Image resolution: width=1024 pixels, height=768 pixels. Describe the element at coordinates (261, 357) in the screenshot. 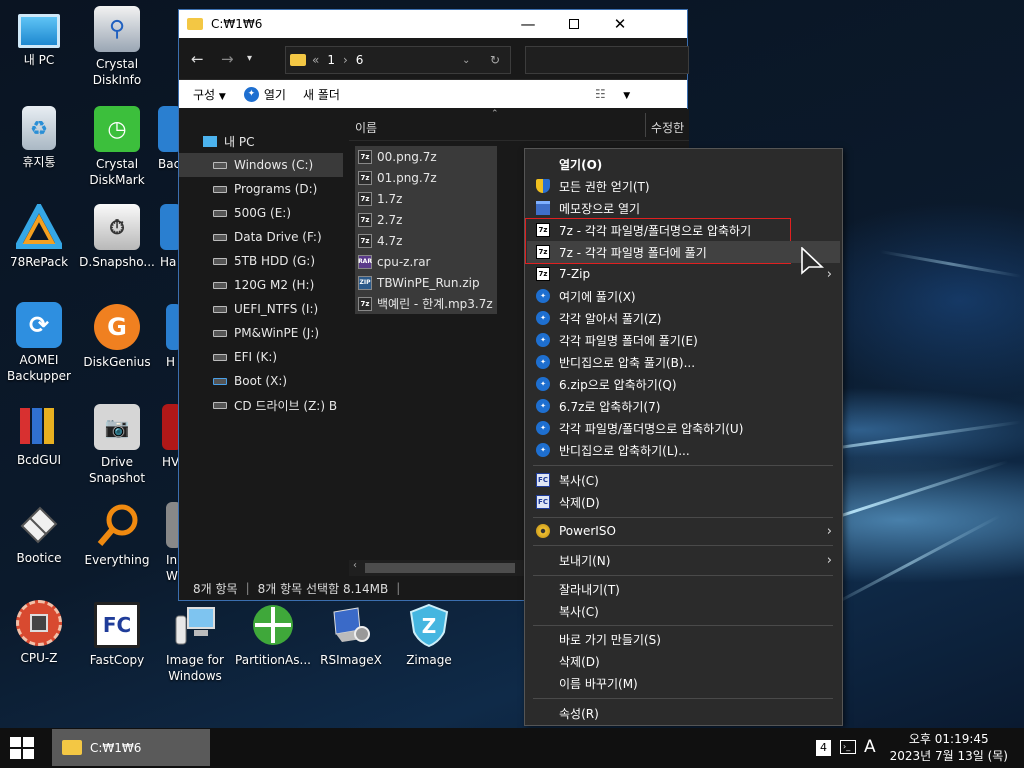

I see `nav-item-drive-k: EFI (K:)` at that location.